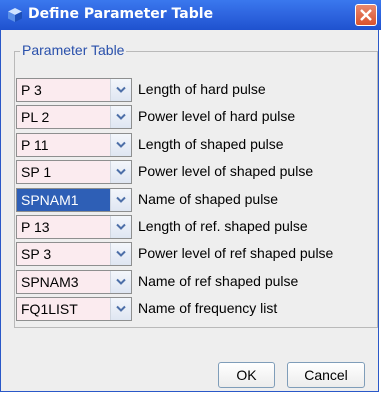 The height and width of the screenshot is (393, 381). I want to click on parameter-description: Name of shaped pulse, so click(208, 199).